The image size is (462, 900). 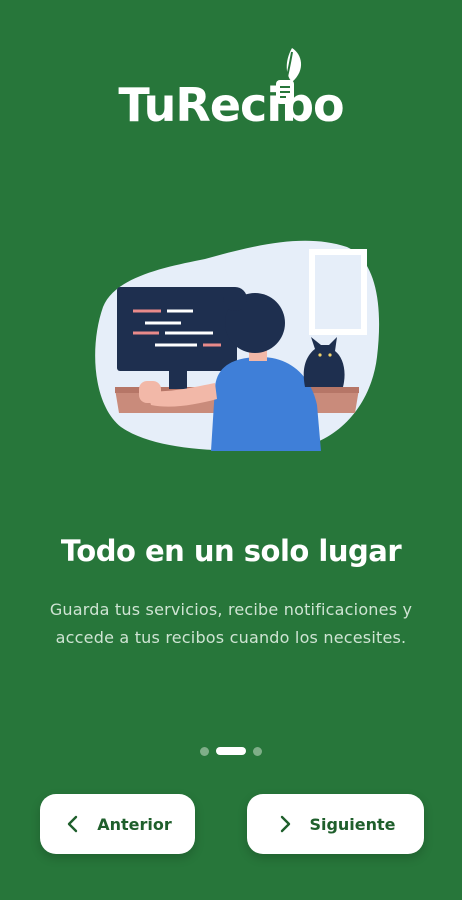 I want to click on chevron-left-icon, so click(x=73, y=824).